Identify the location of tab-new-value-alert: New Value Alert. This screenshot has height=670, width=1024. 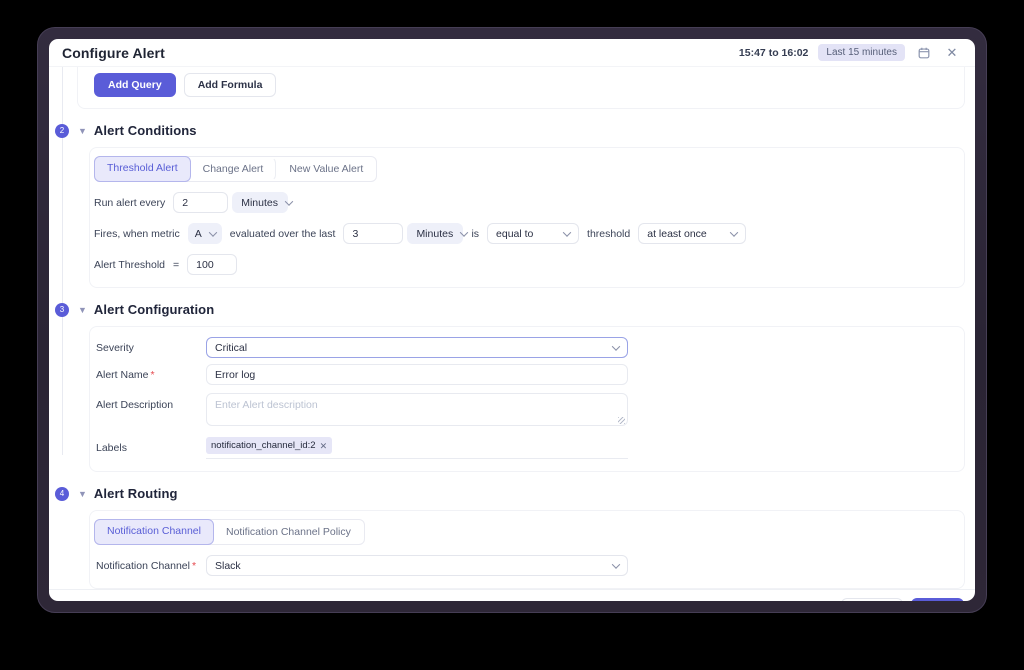
(326, 169).